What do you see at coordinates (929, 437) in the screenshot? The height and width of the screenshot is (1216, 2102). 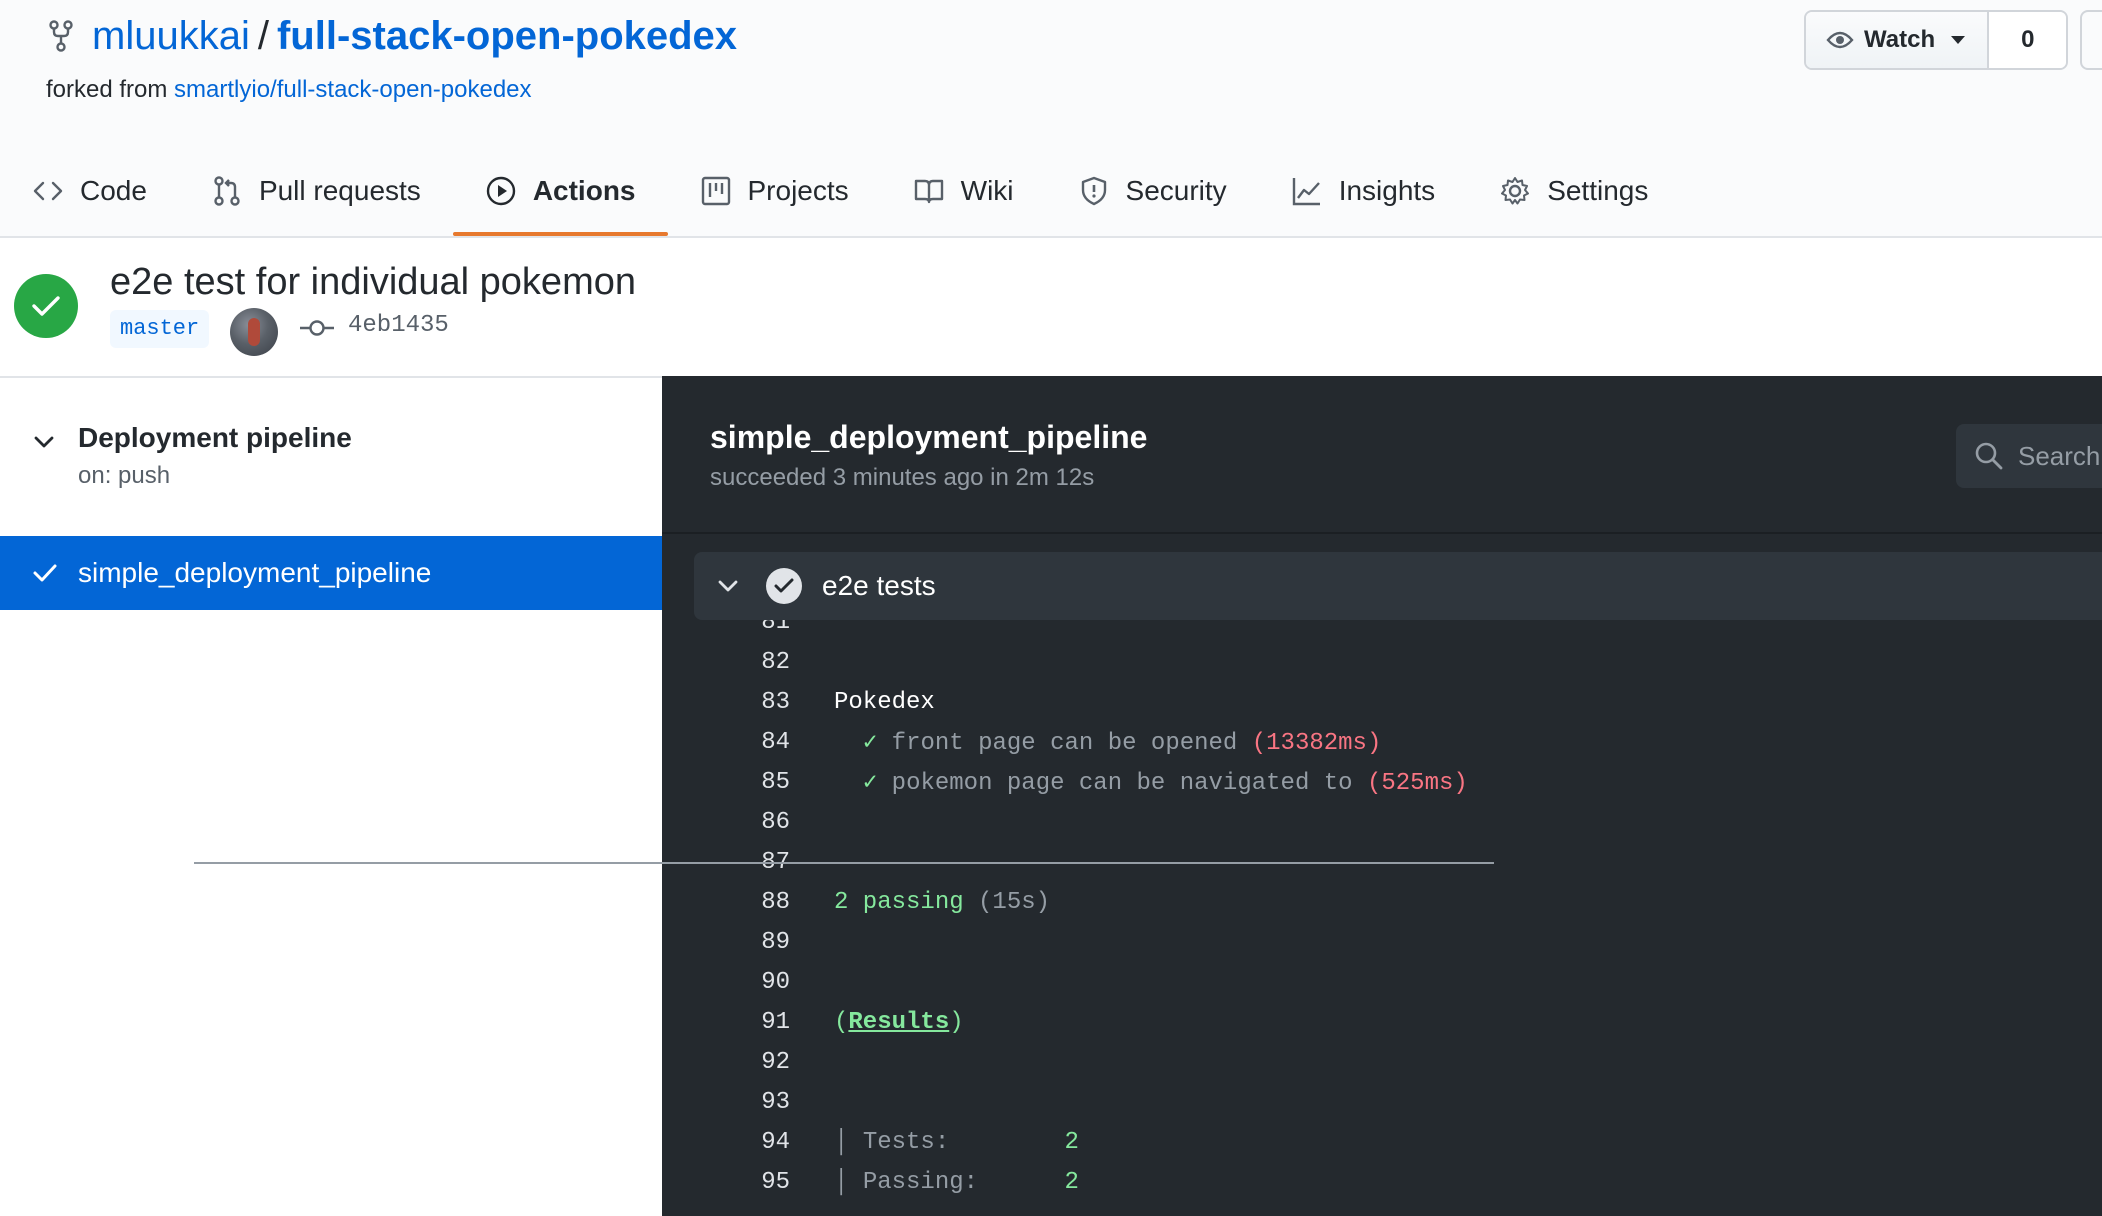 I see `job-title: simple_deployment_pipeline` at bounding box center [929, 437].